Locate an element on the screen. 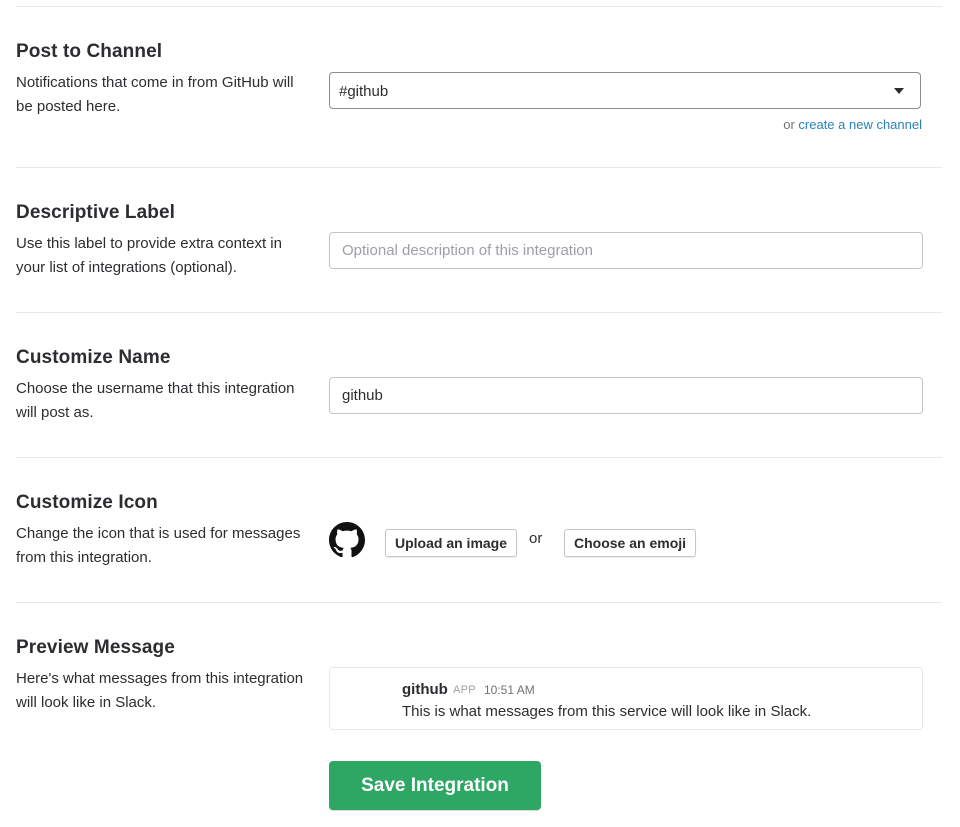 This screenshot has width=960, height=827. section-title: Customize Icon is located at coordinates (87, 502).